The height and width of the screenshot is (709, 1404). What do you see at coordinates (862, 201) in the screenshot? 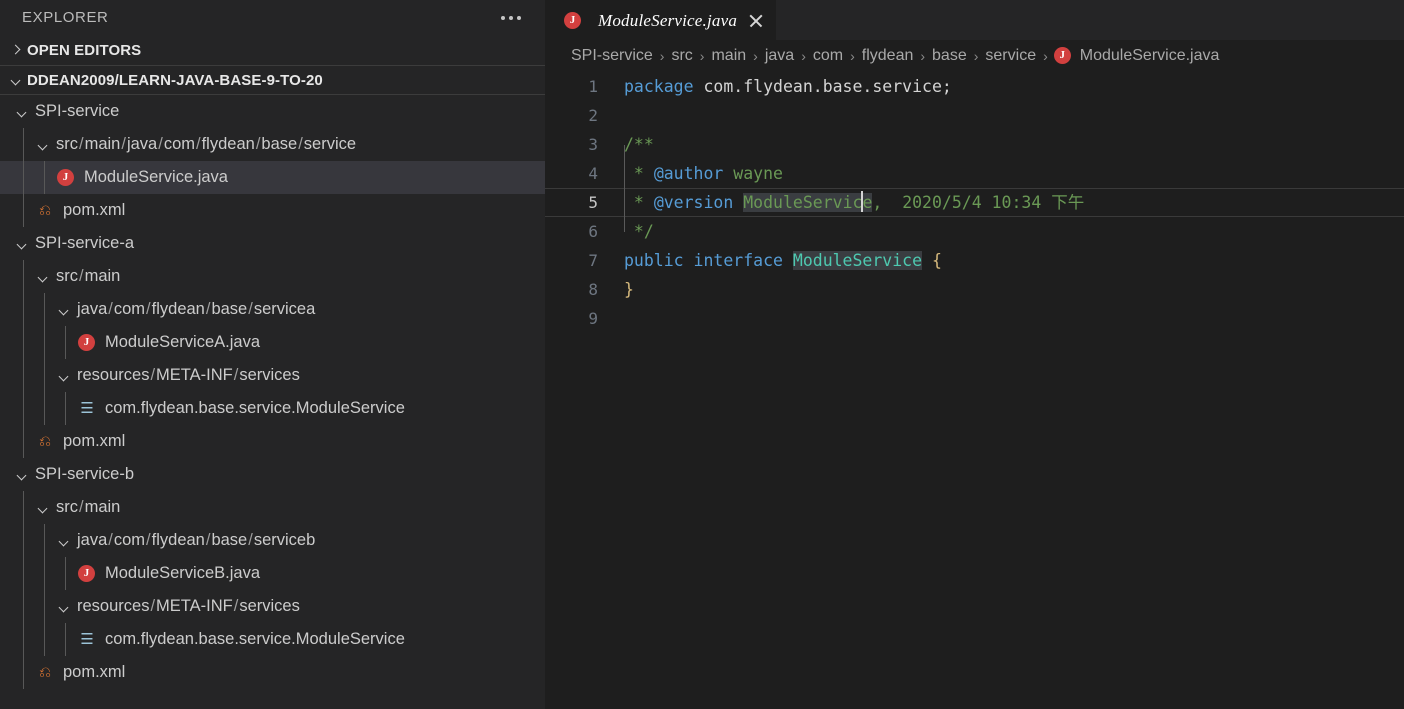
I see `text-cursor` at bounding box center [862, 201].